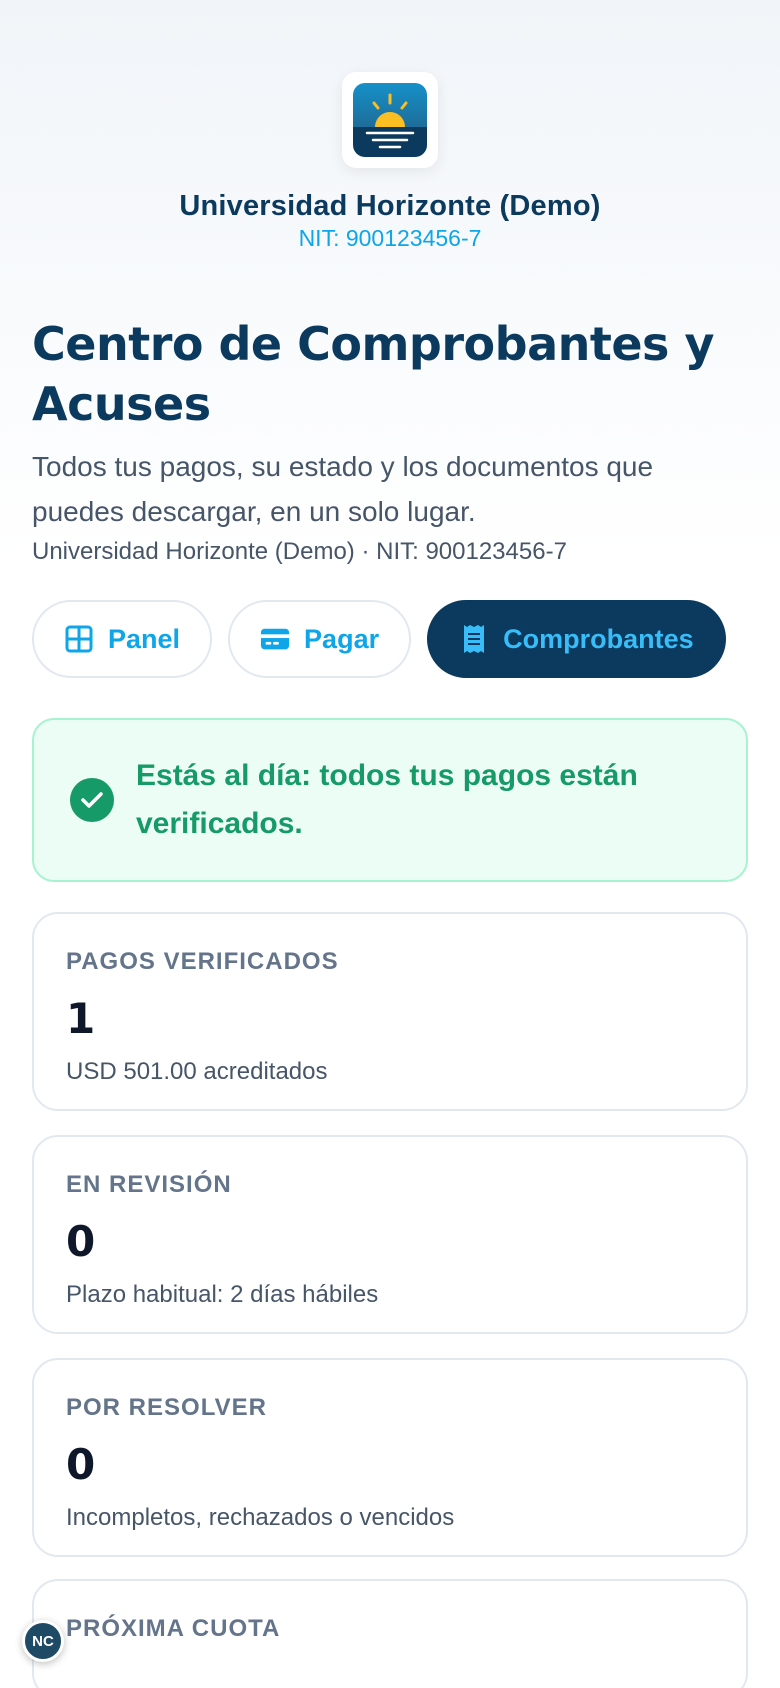 This screenshot has width=780, height=1688. What do you see at coordinates (149, 1184) in the screenshot?
I see `stat-label: EN REVISIÓN` at bounding box center [149, 1184].